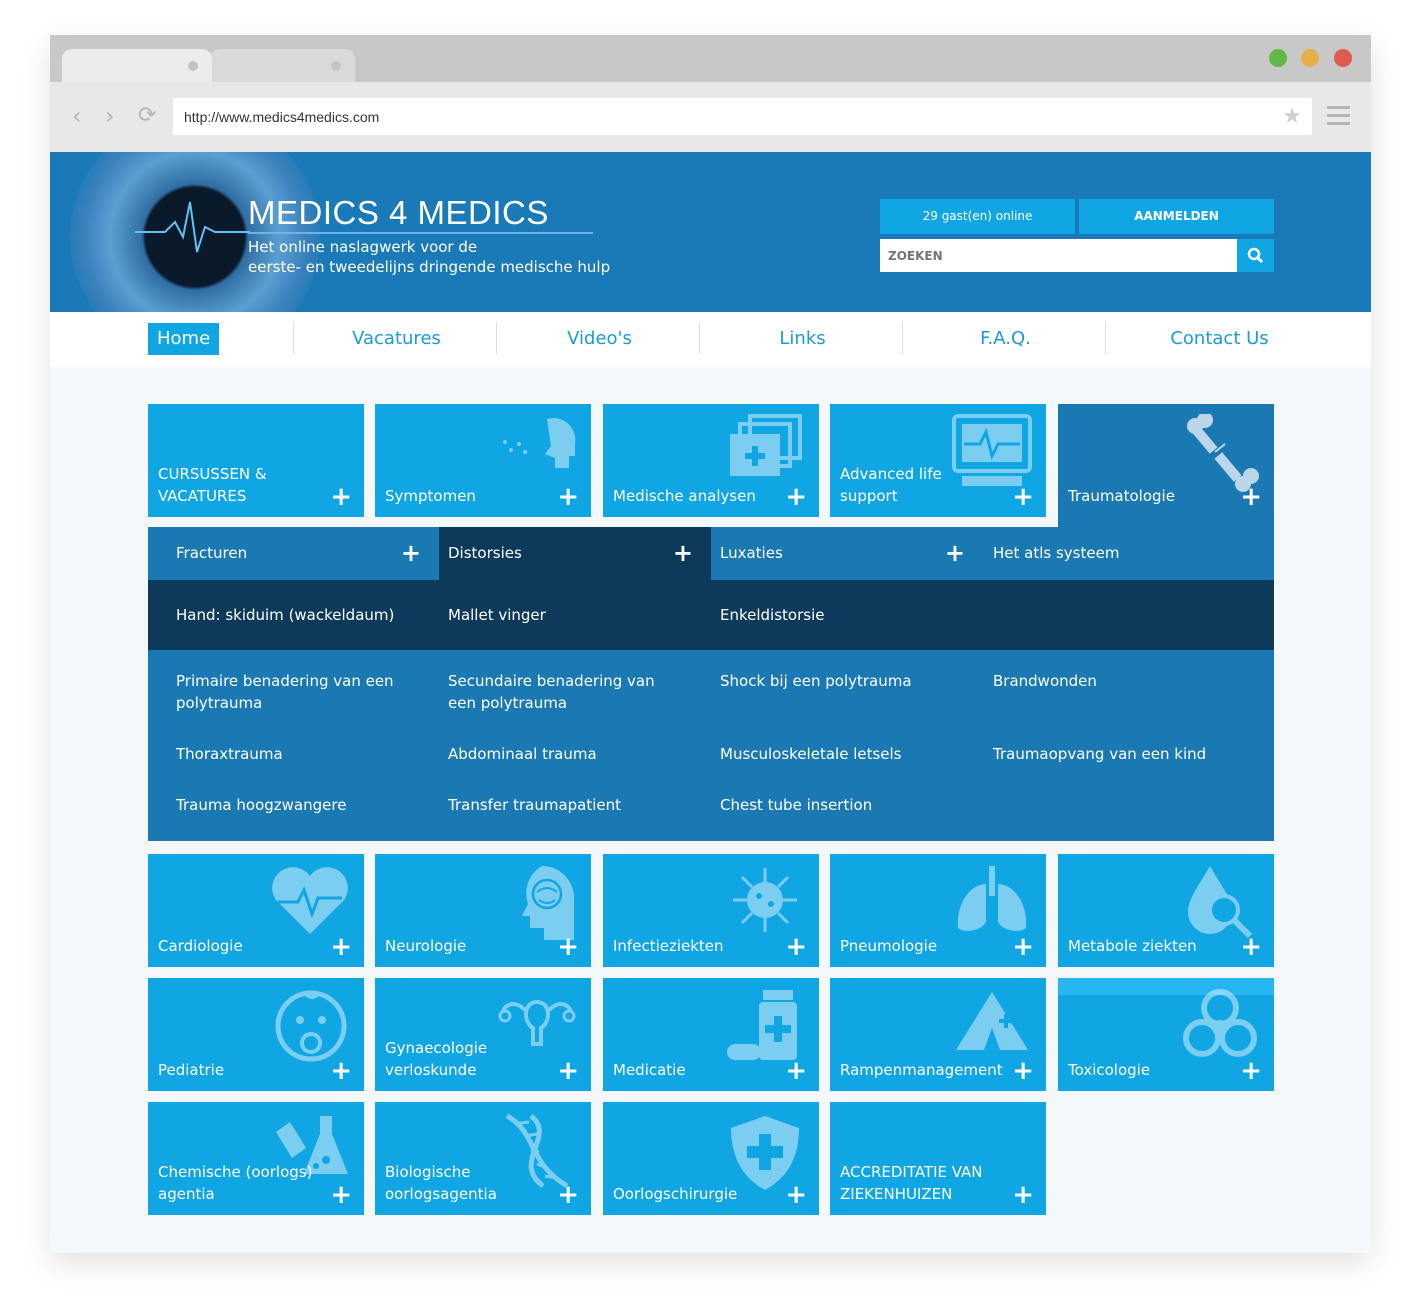 The width and height of the screenshot is (1426, 1305). Describe the element at coordinates (212, 553) in the screenshot. I see `subtab-label: Fracturen` at that location.